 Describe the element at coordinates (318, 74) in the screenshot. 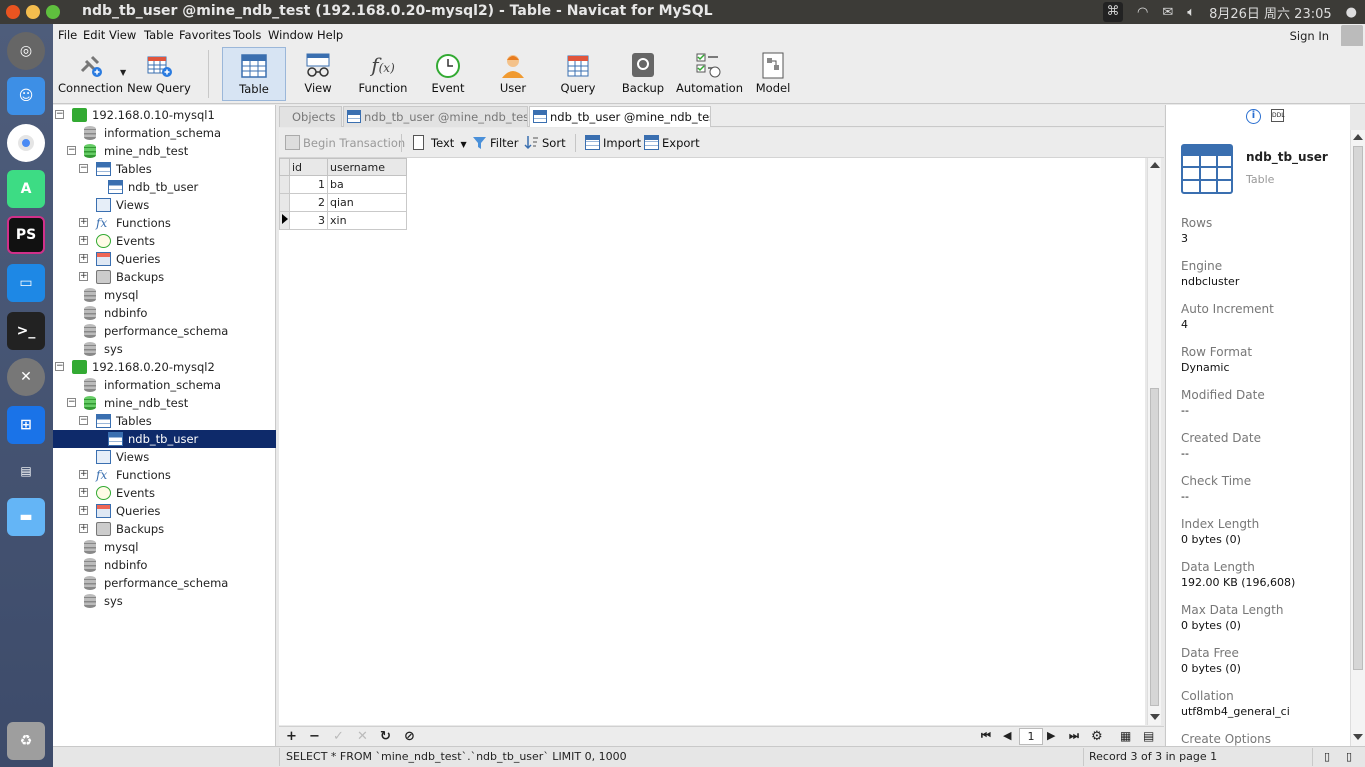

I see `view-button: View` at that location.